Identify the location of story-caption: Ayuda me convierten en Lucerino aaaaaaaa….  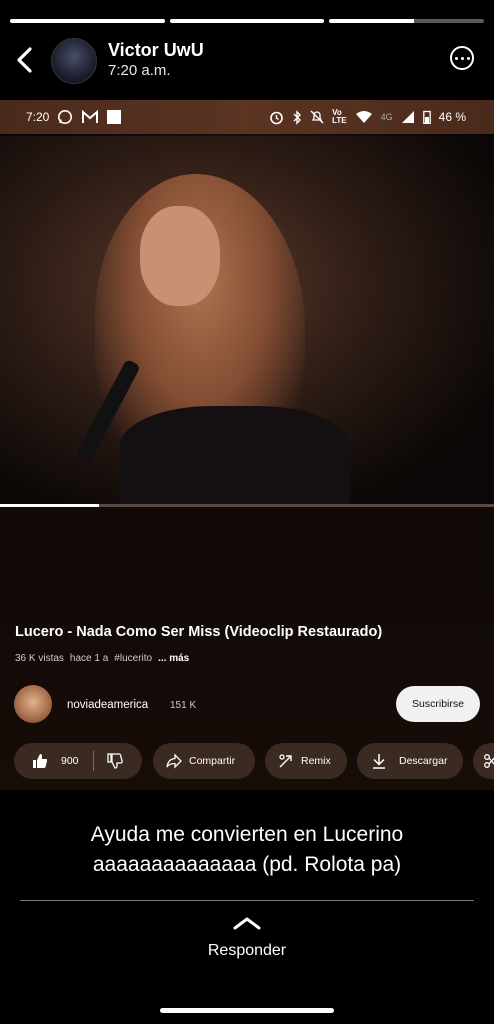
(247, 850).